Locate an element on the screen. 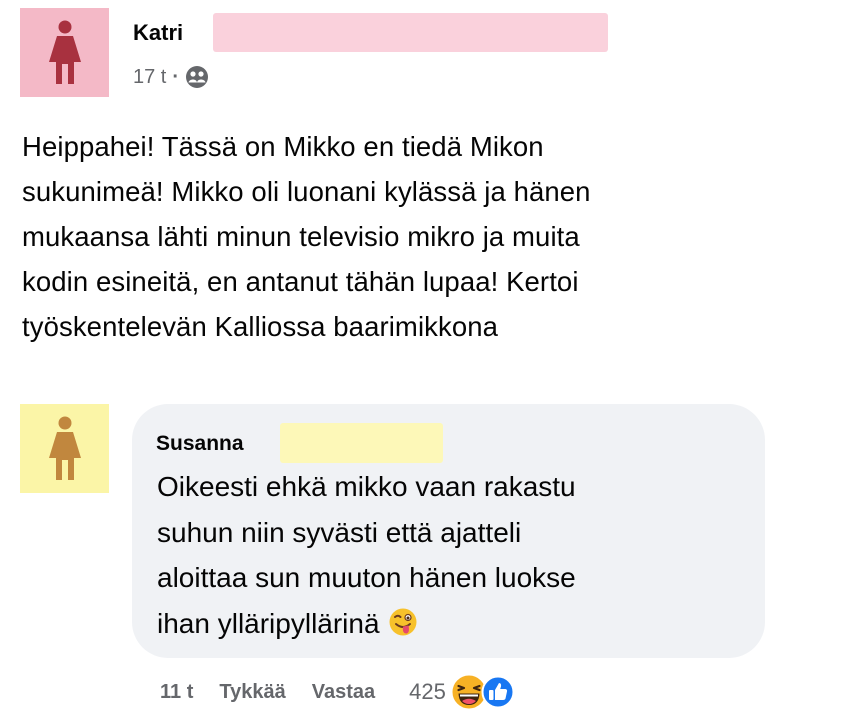 The width and height of the screenshot is (842, 728). commenter-avatar is located at coordinates (64, 448).